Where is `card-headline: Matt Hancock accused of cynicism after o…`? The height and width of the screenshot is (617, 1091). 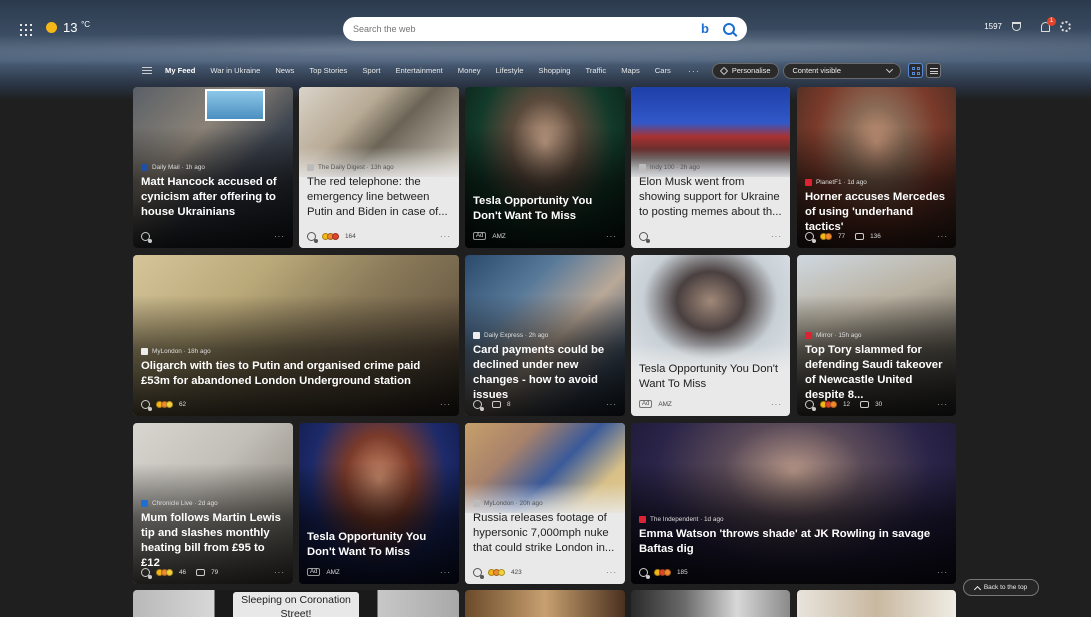 card-headline: Matt Hancock accused of cynicism after o… is located at coordinates (213, 197).